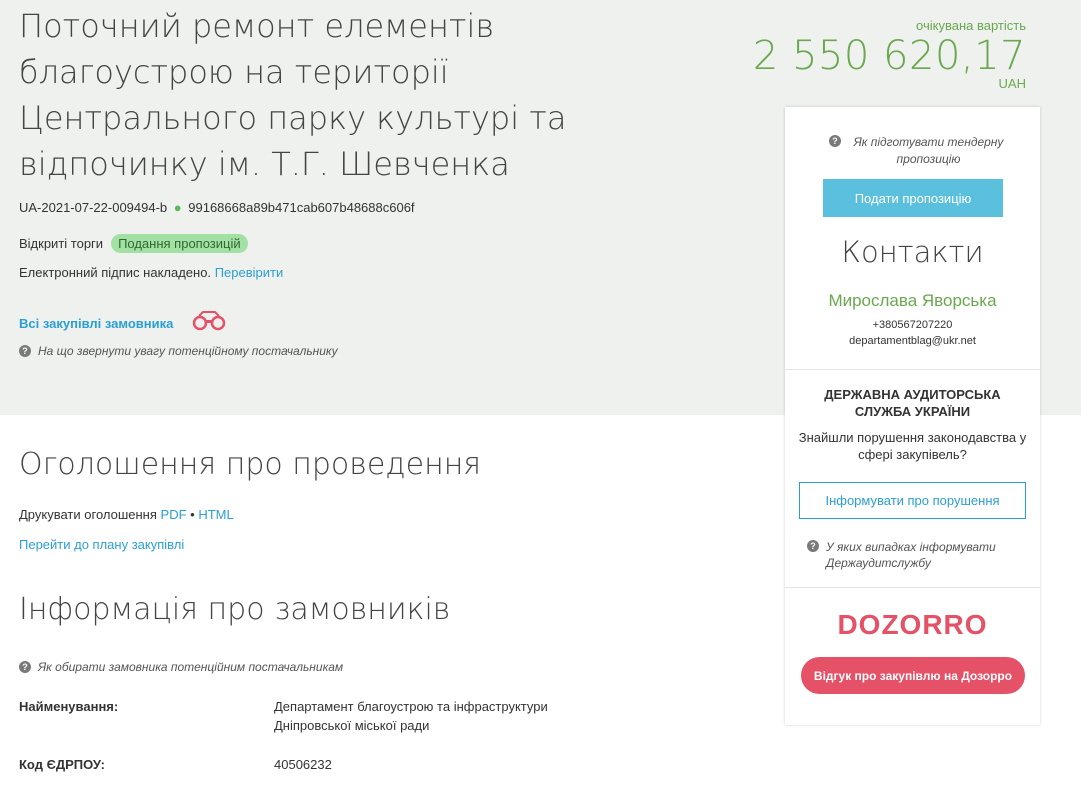 Image resolution: width=1081 pixels, height=793 pixels. Describe the element at coordinates (209, 323) in the screenshot. I see `binoculars-icon` at that location.